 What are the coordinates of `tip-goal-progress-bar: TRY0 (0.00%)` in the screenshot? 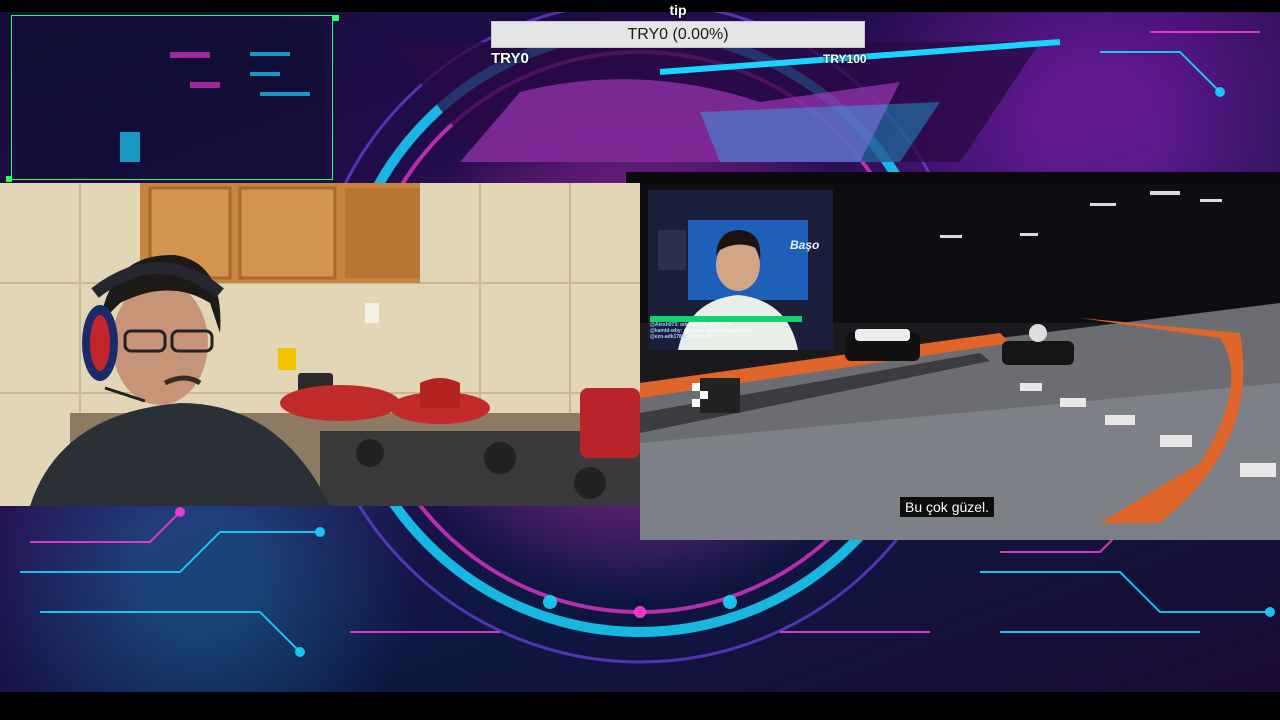 It's located at (678, 34).